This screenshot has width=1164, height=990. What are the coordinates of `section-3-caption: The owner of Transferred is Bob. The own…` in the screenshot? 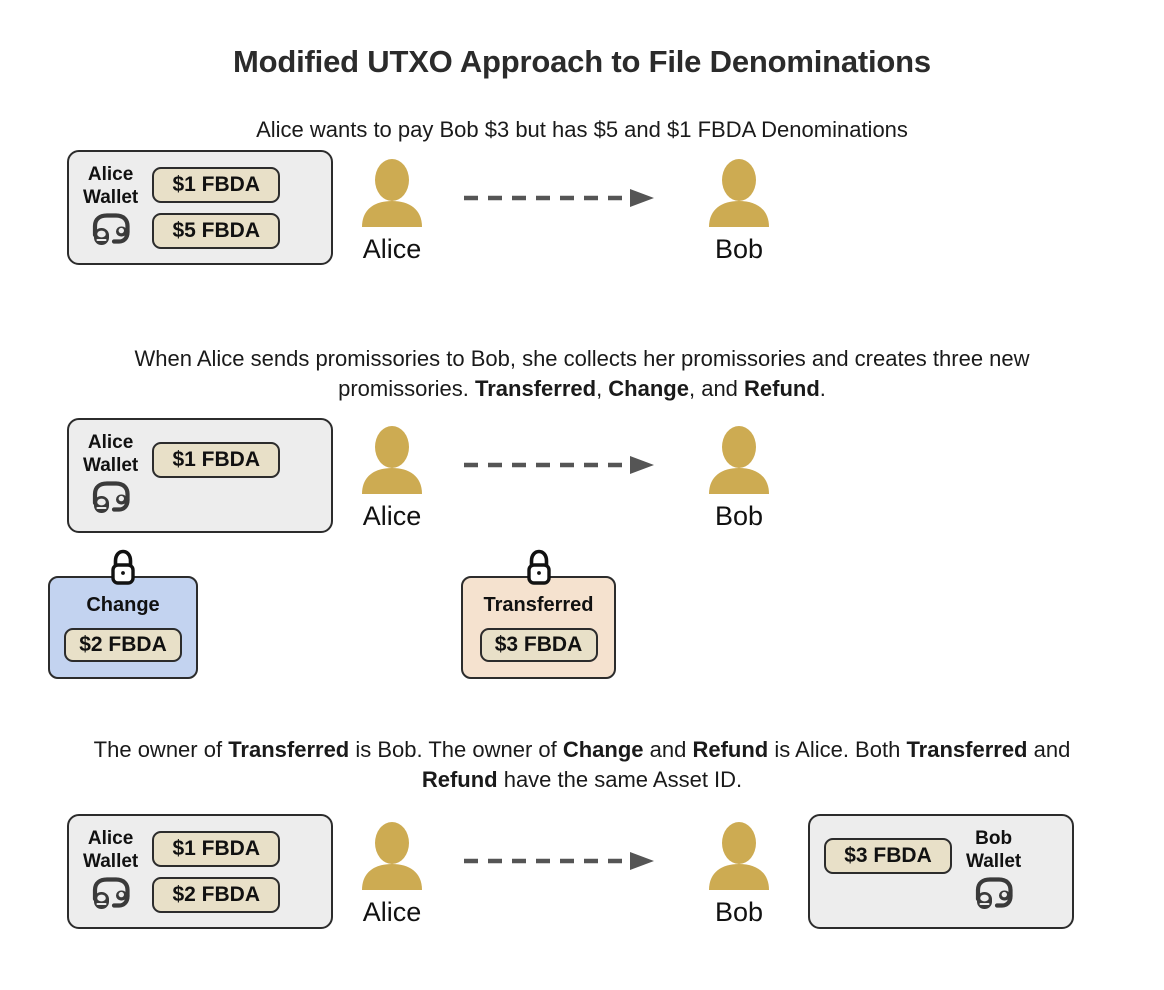 It's located at (582, 764).